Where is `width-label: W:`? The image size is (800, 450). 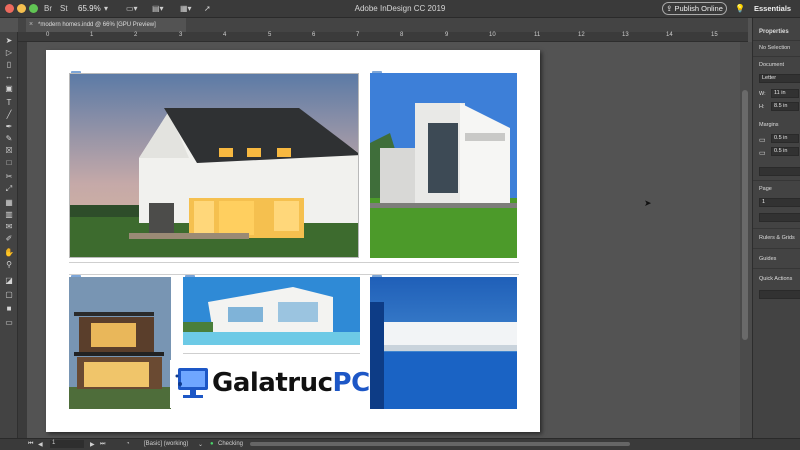 width-label: W: is located at coordinates (762, 94).